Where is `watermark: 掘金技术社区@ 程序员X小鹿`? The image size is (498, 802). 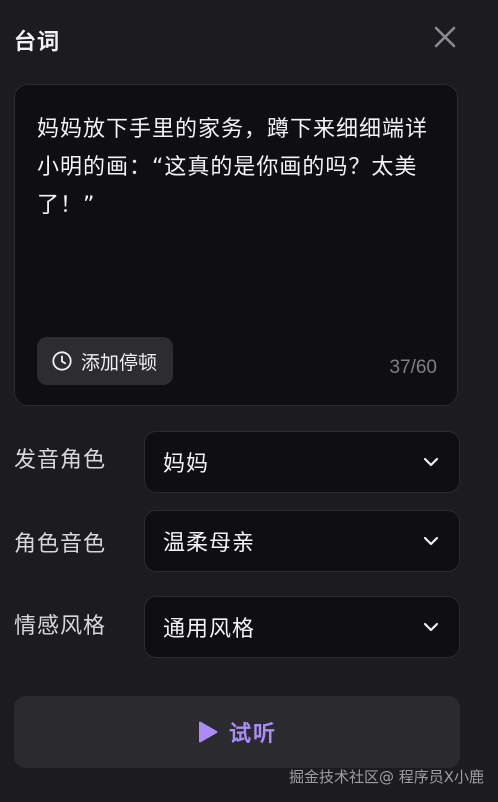
watermark: 掘金技术社区@ 程序员X小鹿 is located at coordinates (386, 777).